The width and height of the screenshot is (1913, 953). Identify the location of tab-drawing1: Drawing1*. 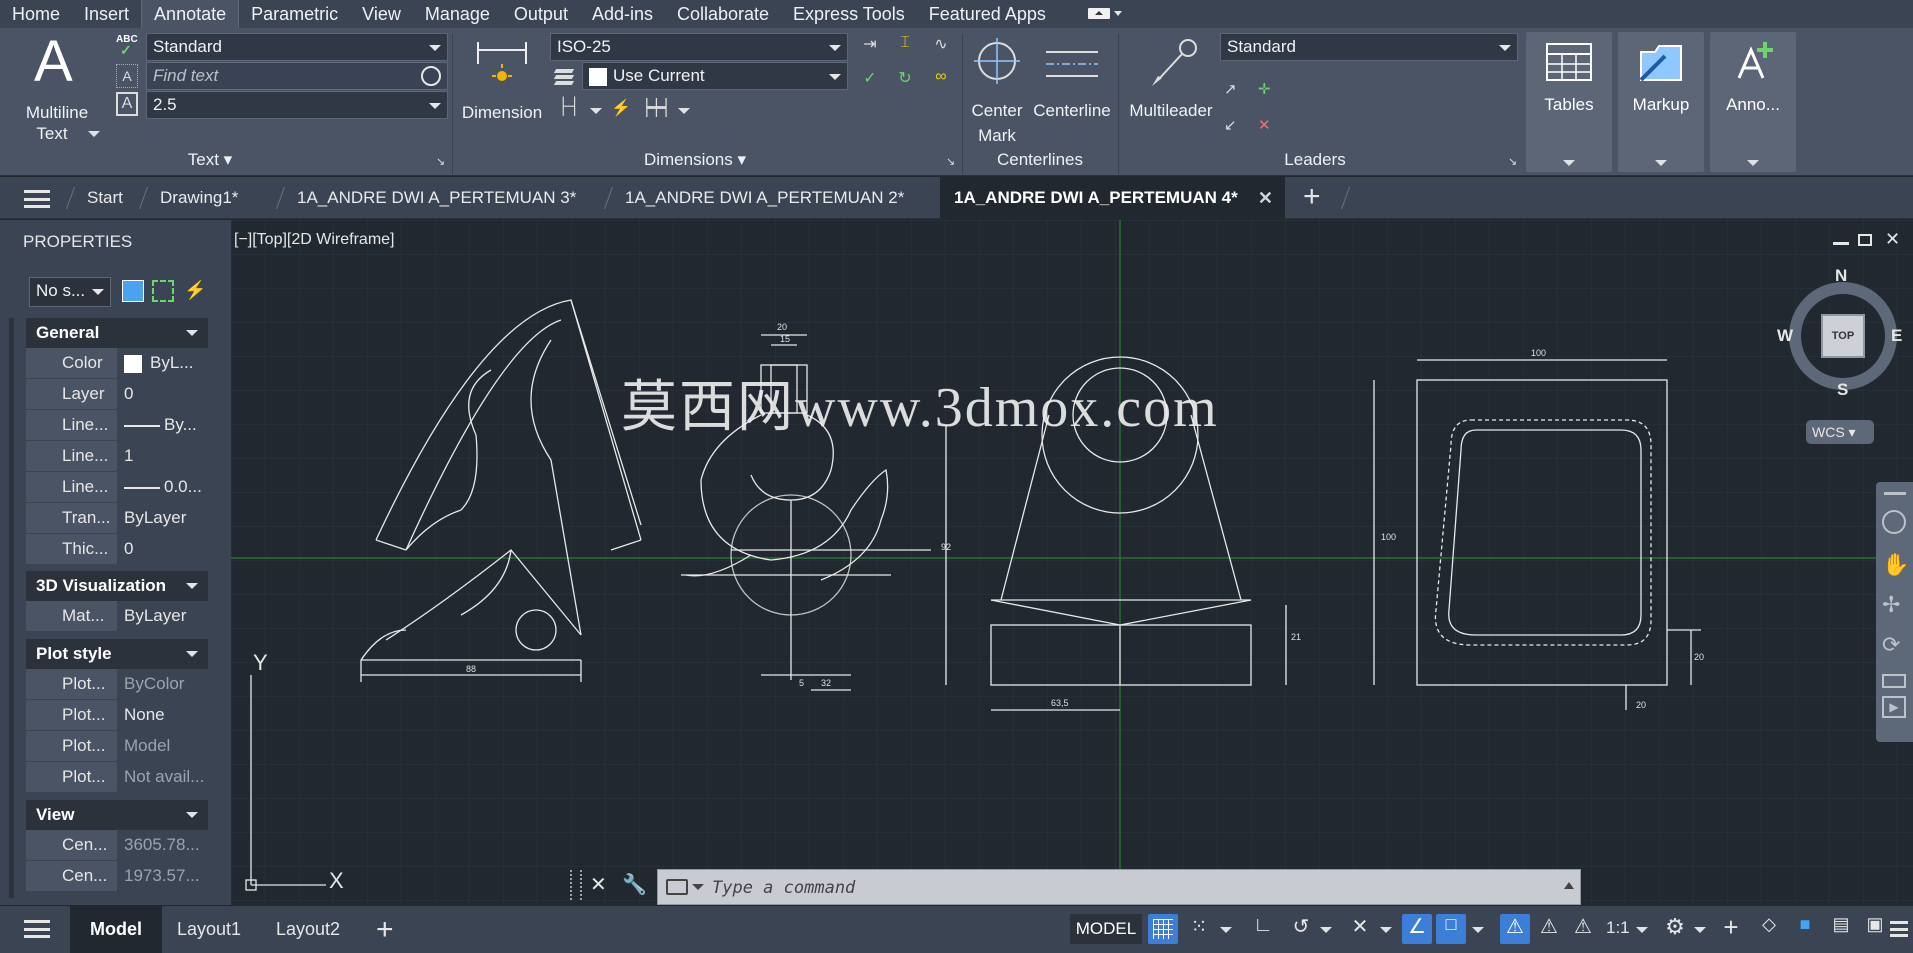
(199, 198).